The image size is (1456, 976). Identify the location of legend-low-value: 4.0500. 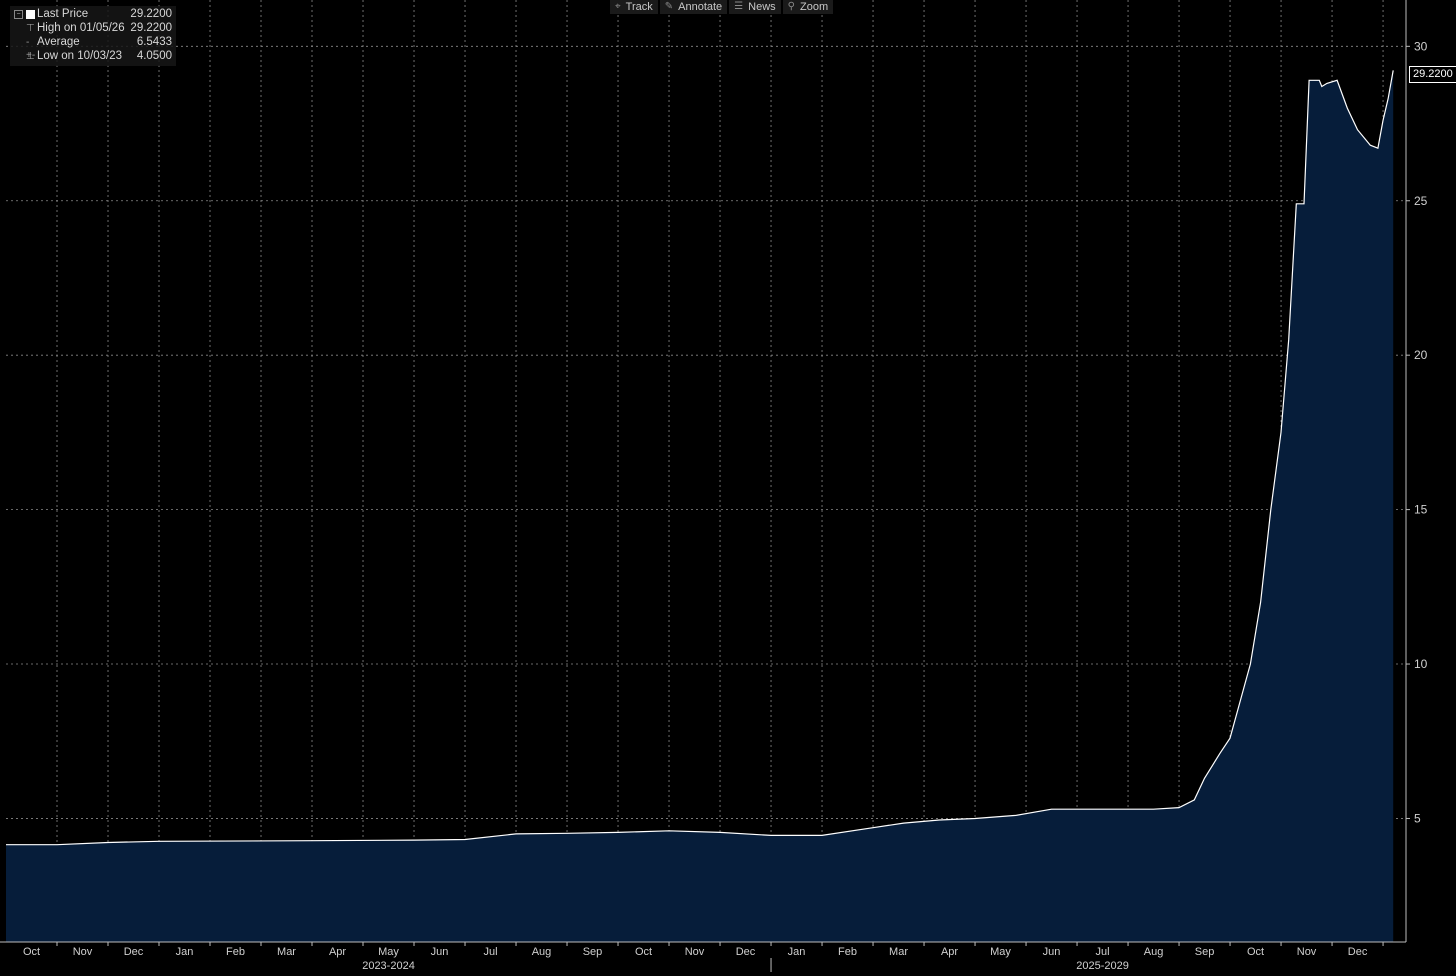
(154, 56).